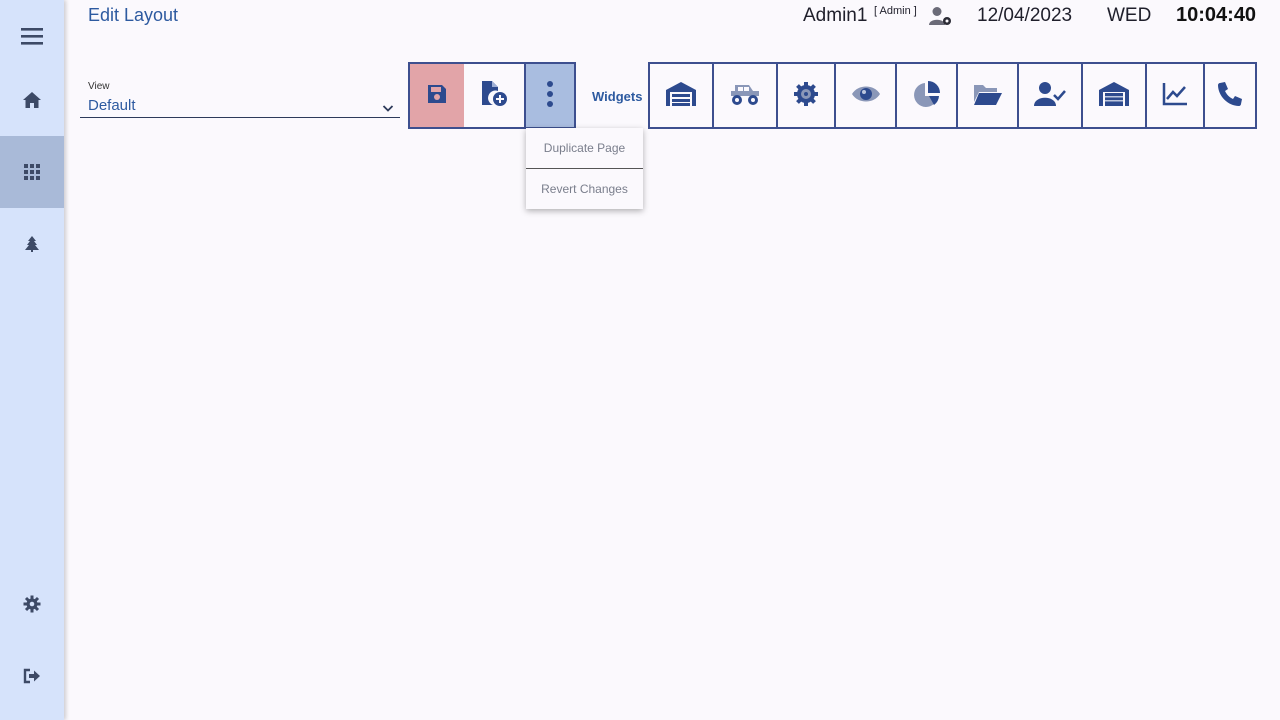  What do you see at coordinates (1216, 15) in the screenshot?
I see `time-display: 10:04:40` at bounding box center [1216, 15].